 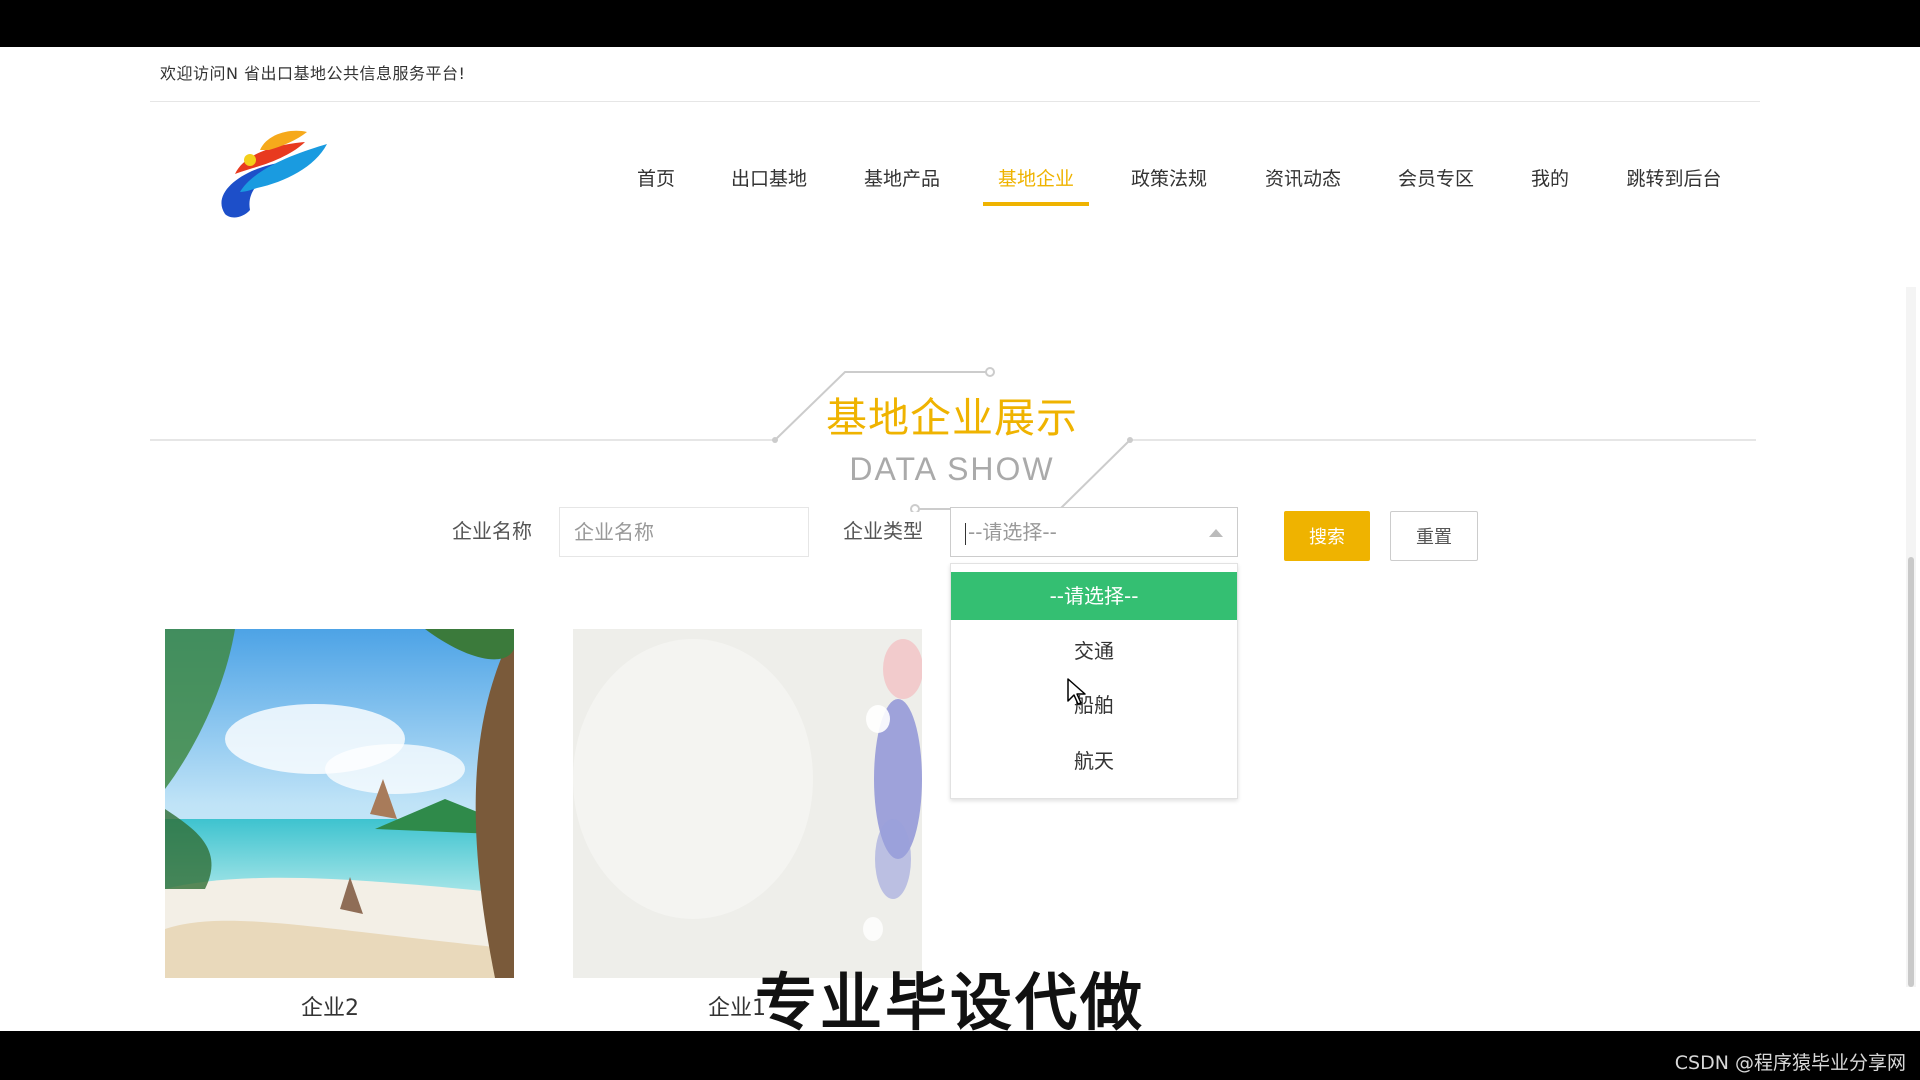 What do you see at coordinates (769, 185) in the screenshot?
I see `nav-item-export-base: 出口基地` at bounding box center [769, 185].